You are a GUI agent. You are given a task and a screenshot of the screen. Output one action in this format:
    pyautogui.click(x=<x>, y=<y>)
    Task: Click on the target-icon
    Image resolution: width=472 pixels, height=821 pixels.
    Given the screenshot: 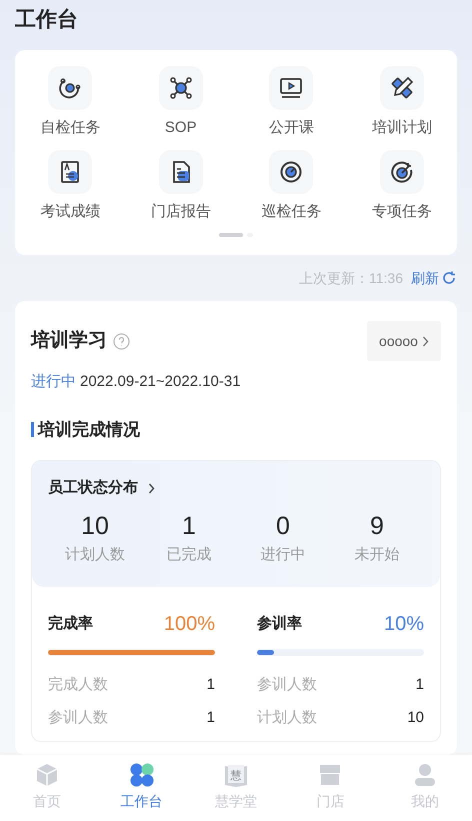 What is the action you would take?
    pyautogui.click(x=291, y=171)
    